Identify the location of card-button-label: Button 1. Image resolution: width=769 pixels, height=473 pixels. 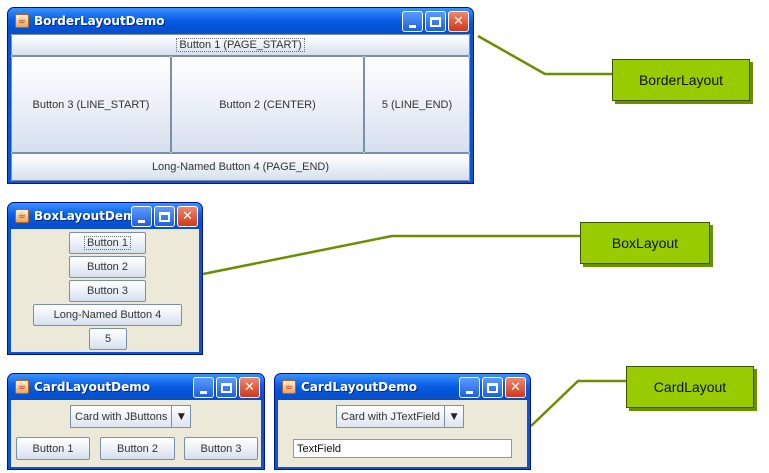
(53, 448).